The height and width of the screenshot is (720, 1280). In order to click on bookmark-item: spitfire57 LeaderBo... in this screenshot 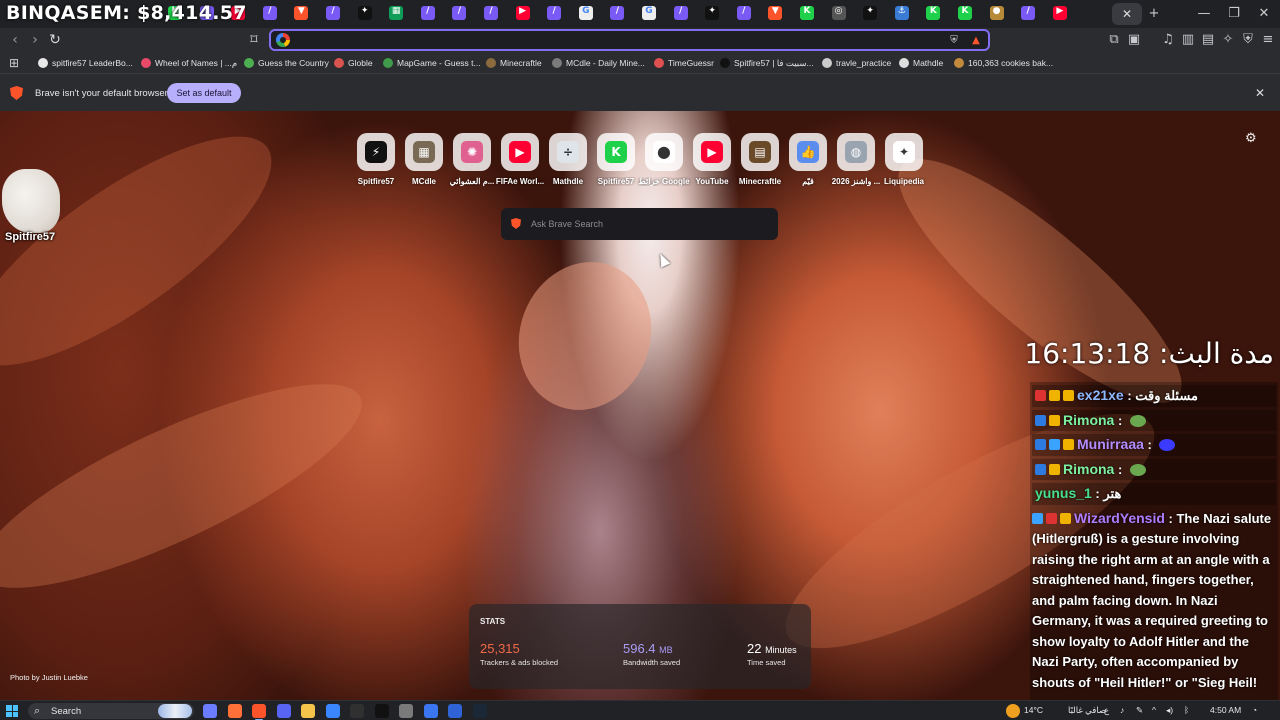, I will do `click(85, 63)`.